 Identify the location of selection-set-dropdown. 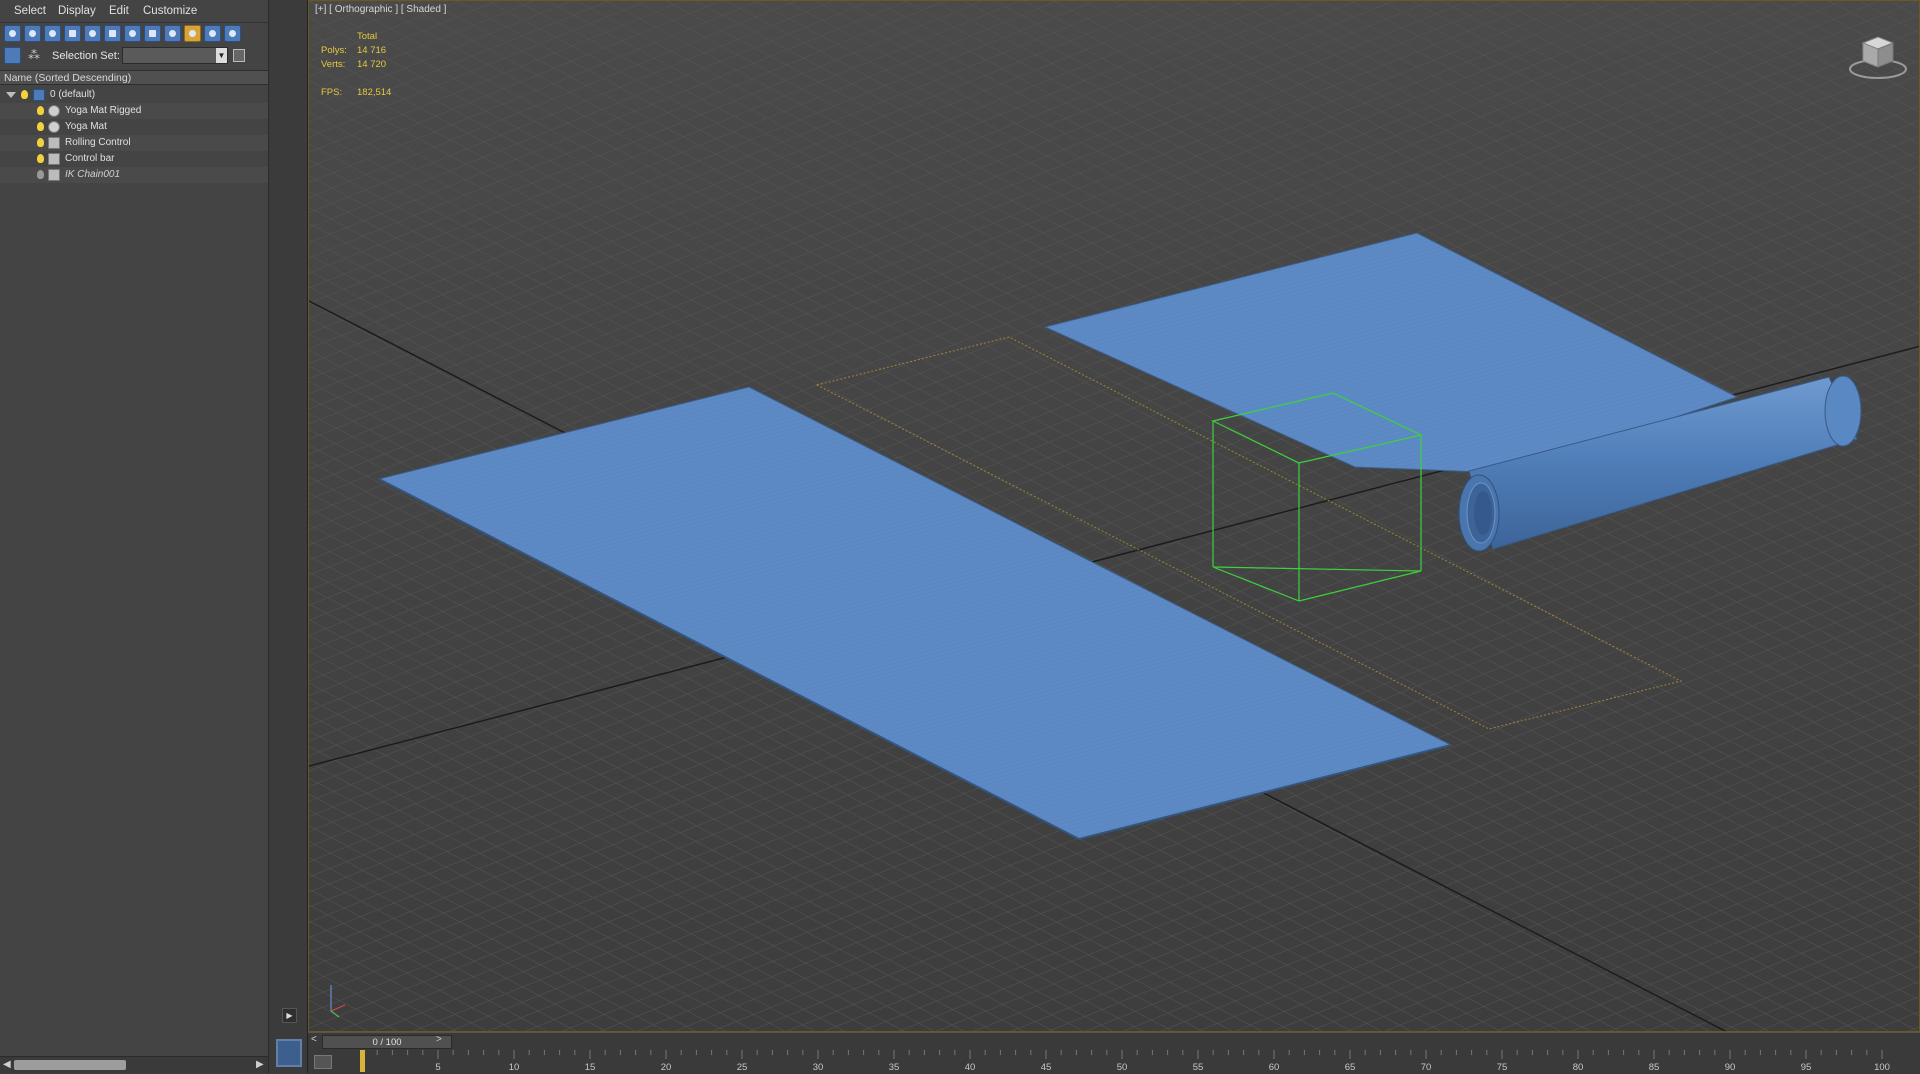
(175, 55).